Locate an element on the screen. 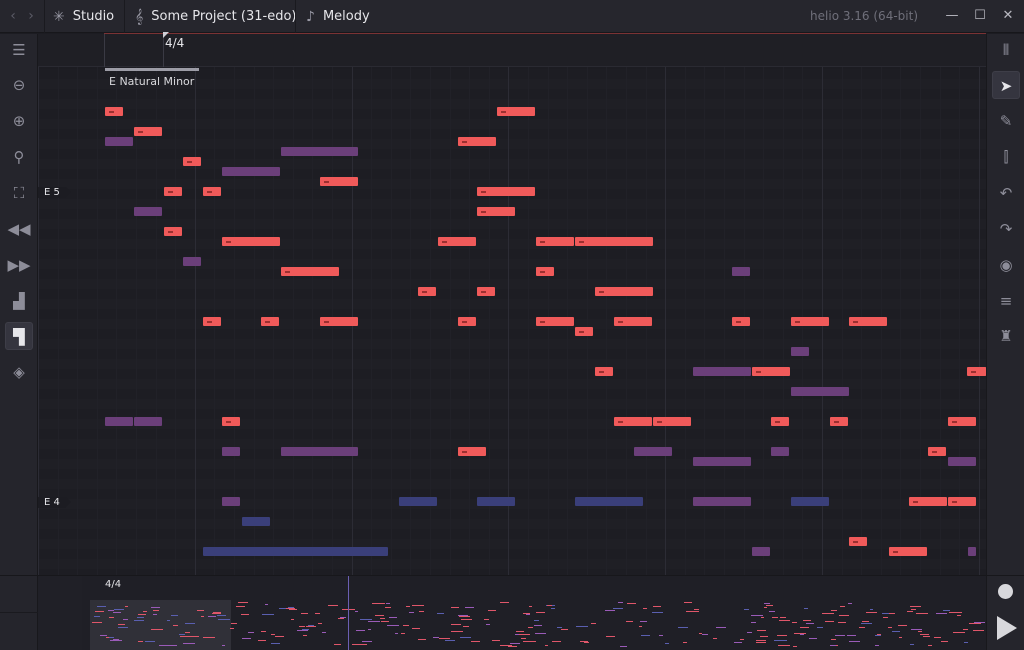  timeline-ruler: 4/4 is located at coordinates (512, 49).